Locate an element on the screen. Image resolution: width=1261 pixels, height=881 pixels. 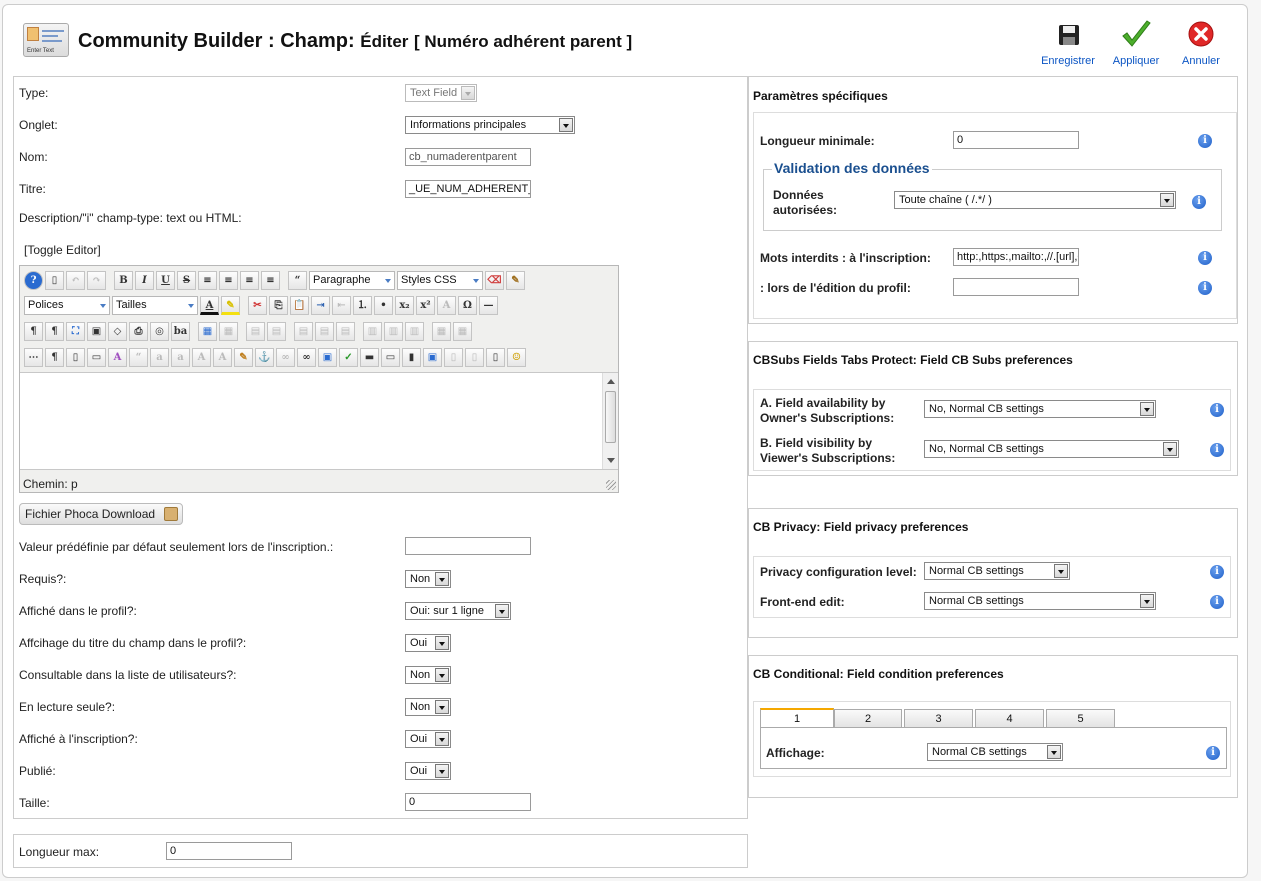
published-select: Oui is located at coordinates (428, 771).